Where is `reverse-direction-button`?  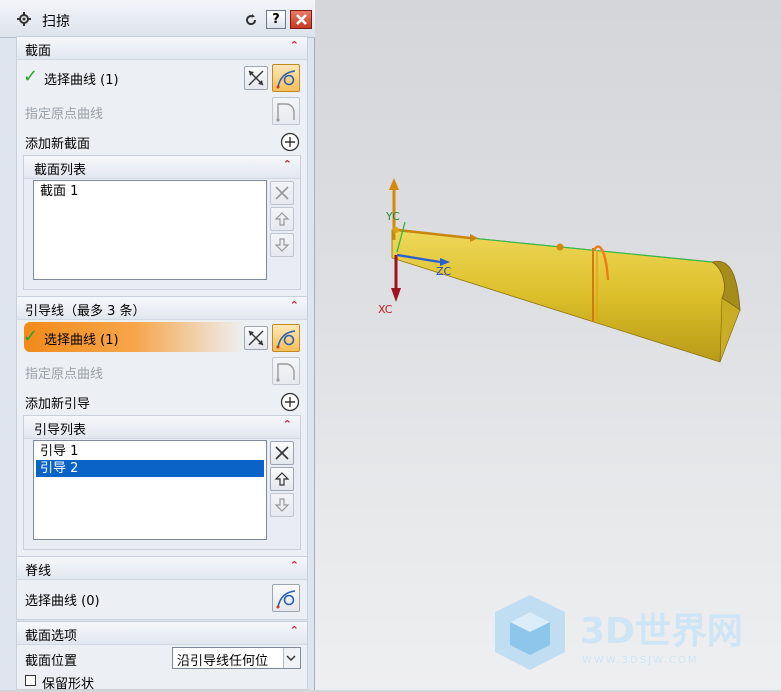 reverse-direction-button is located at coordinates (256, 78).